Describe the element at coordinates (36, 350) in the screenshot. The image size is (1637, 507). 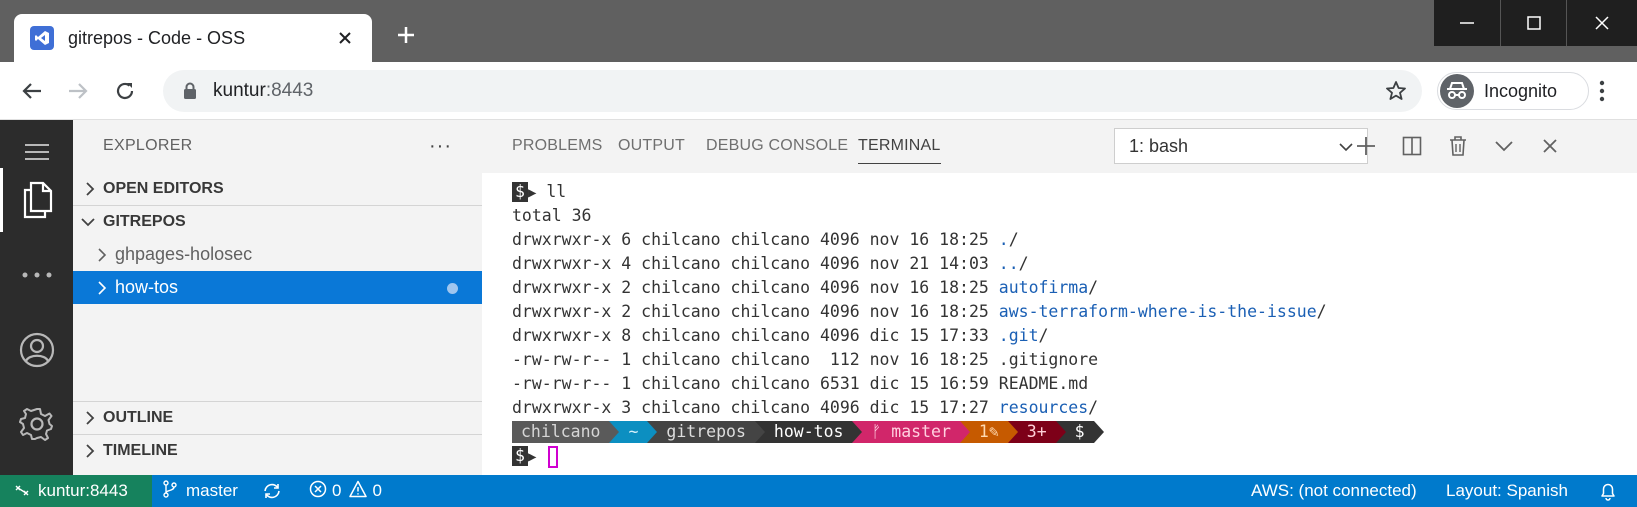
I see `account-icon` at that location.